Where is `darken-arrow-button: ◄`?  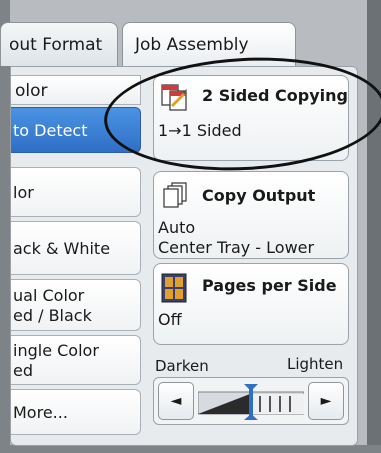
darken-arrow-button: ◄ is located at coordinates (176, 401).